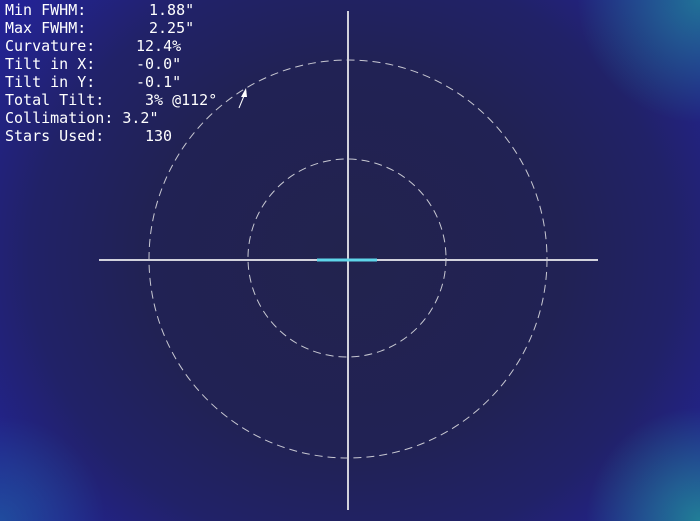  I want to click on stat-label: Tilt in Y:, so click(50, 82).